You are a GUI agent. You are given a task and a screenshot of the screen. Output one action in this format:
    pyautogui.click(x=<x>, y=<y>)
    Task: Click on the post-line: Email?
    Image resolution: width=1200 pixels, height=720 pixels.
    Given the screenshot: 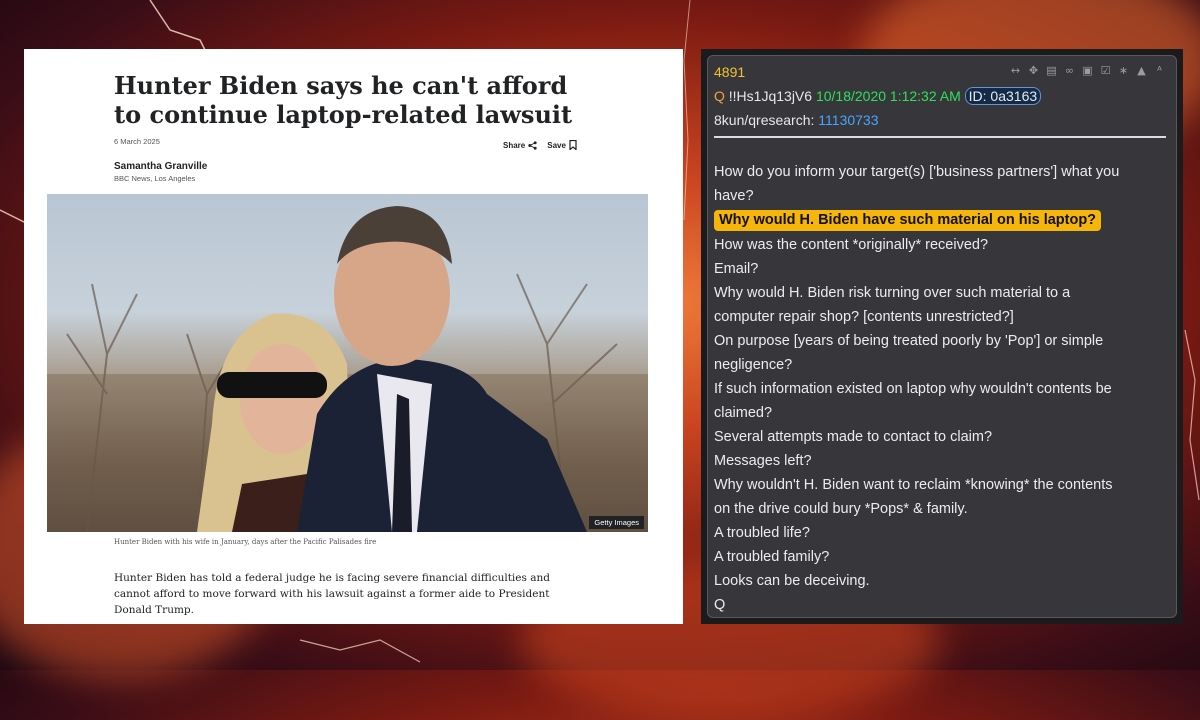 What is the action you would take?
    pyautogui.click(x=736, y=269)
    